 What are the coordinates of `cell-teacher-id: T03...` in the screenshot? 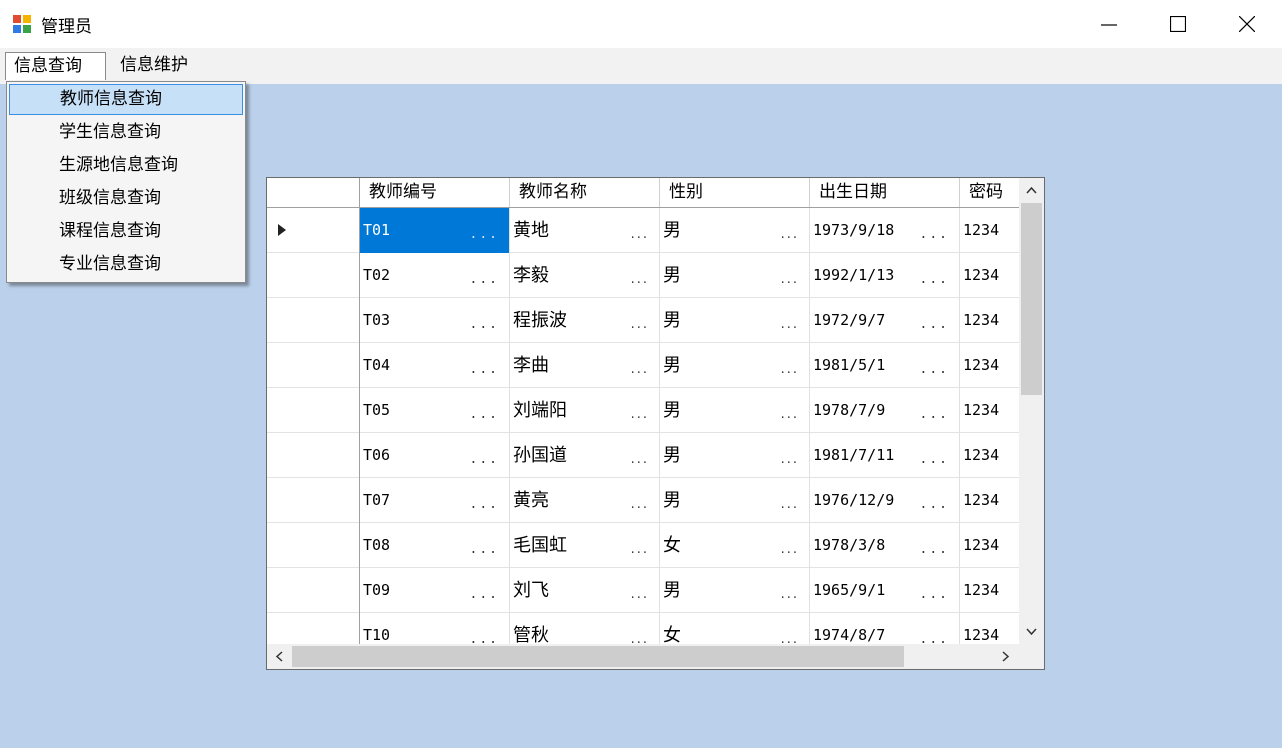 It's located at (435, 320).